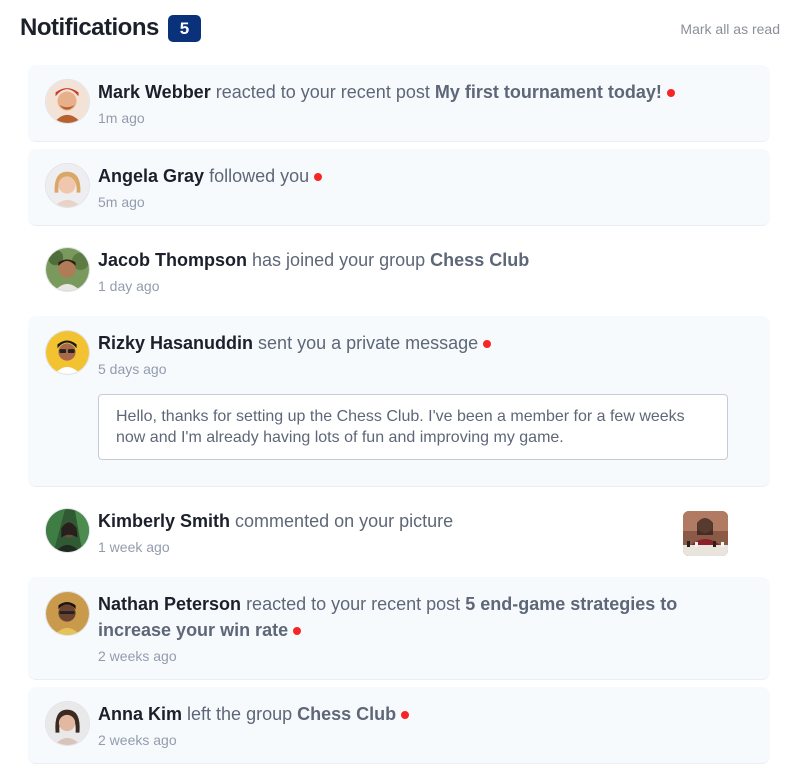 The height and width of the screenshot is (779, 807). What do you see at coordinates (400, 29) in the screenshot?
I see `header: Notifications 5 Mark all as read` at bounding box center [400, 29].